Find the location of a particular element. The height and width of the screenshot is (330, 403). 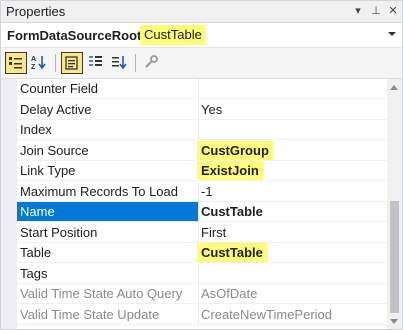

properties-toolbar: A Z is located at coordinates (201, 63).